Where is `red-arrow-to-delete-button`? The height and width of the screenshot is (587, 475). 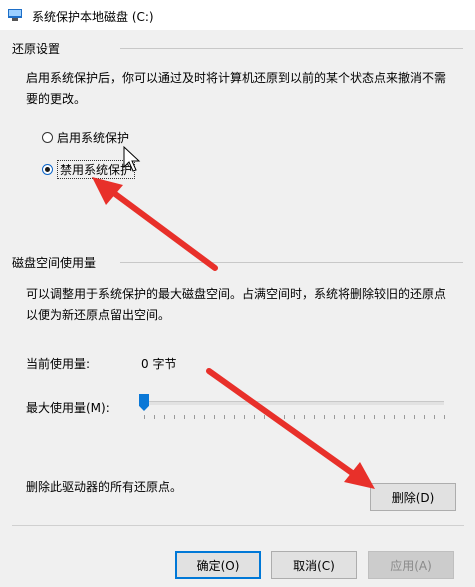 red-arrow-to-delete-button is located at coordinates (290, 428).